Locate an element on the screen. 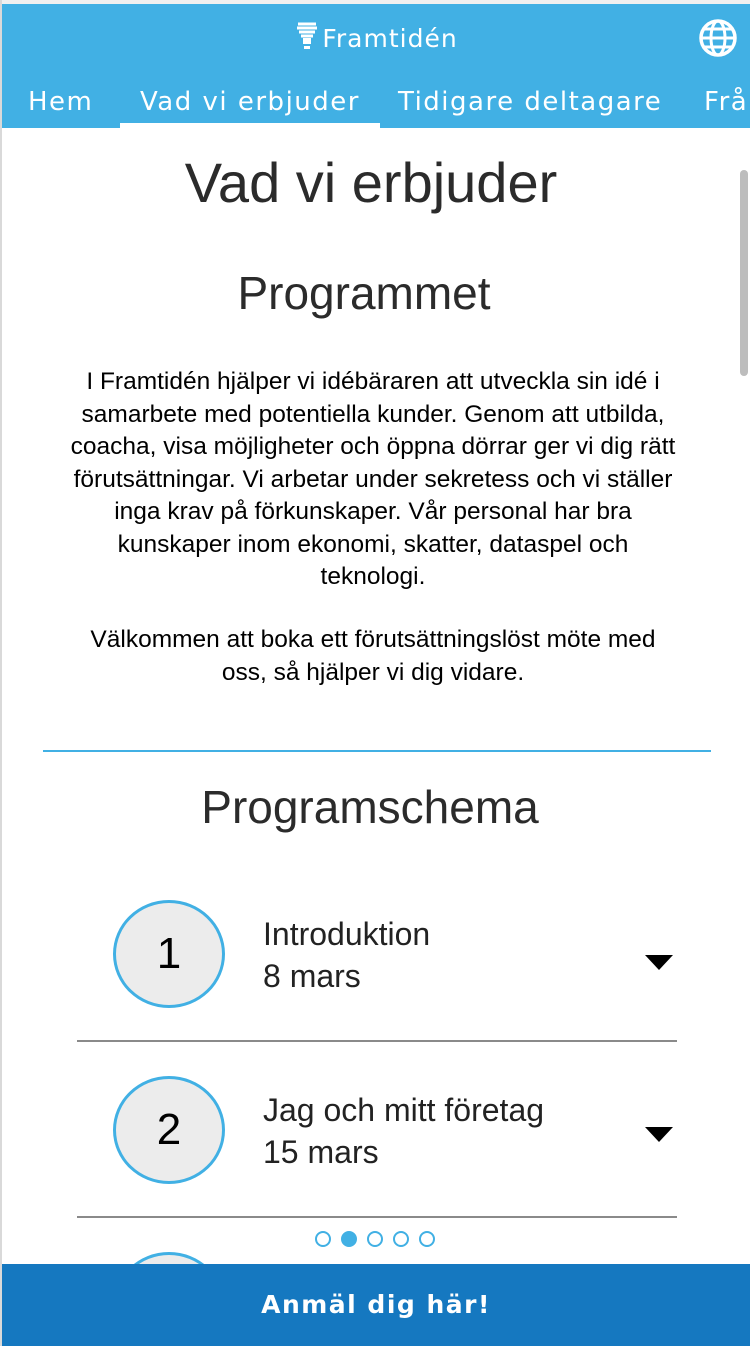 The image size is (750, 1346). schedule-heading: Programschema is located at coordinates (370, 807).